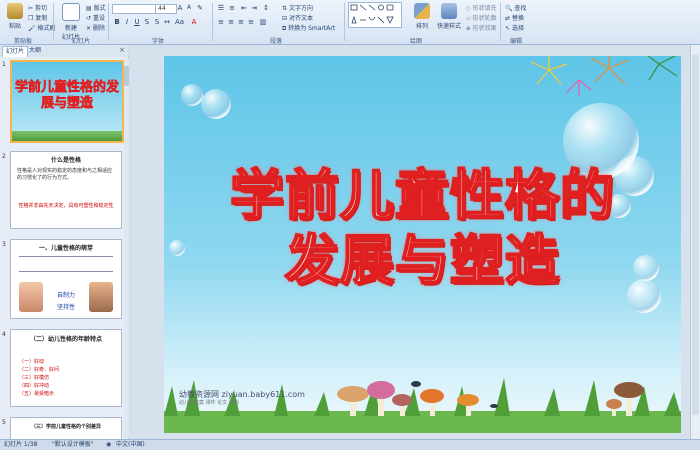 Image resolution: width=700 pixels, height=450 pixels. Describe the element at coordinates (34, 378) in the screenshot. I see `thumbnail-list-item: （三）好模仿` at that location.